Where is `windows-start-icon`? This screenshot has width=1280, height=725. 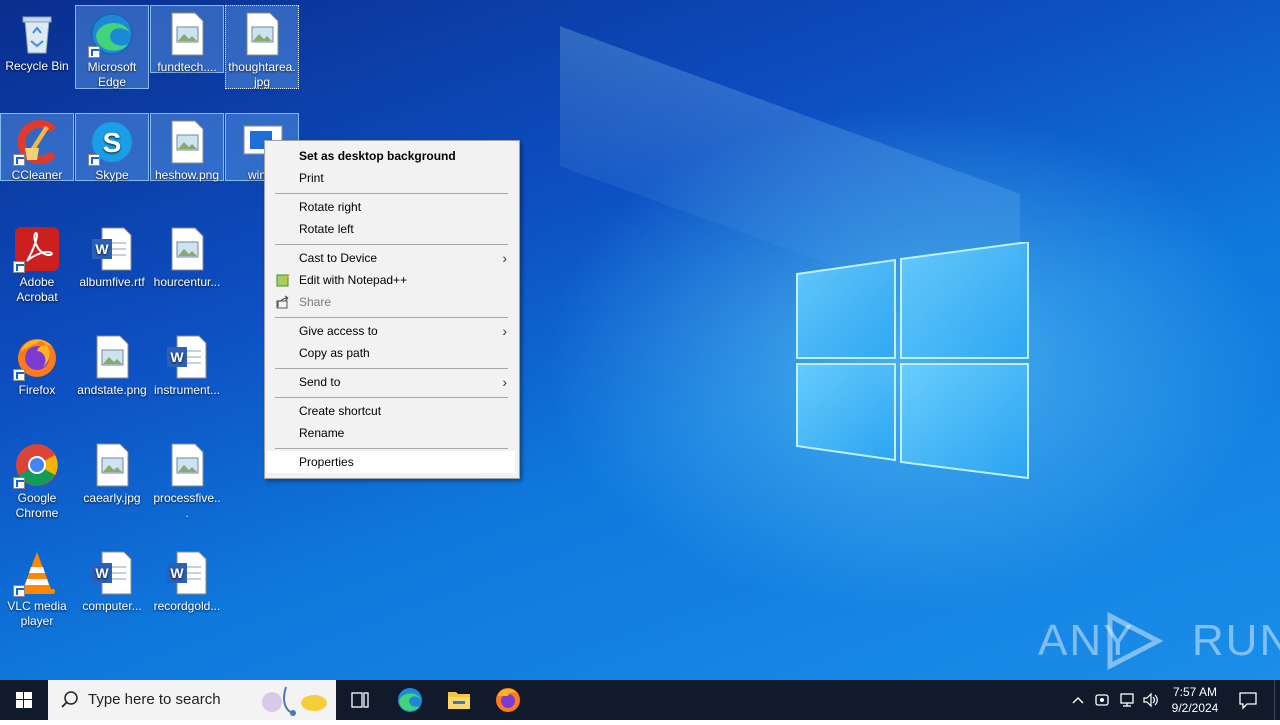 windows-start-icon is located at coordinates (24, 700).